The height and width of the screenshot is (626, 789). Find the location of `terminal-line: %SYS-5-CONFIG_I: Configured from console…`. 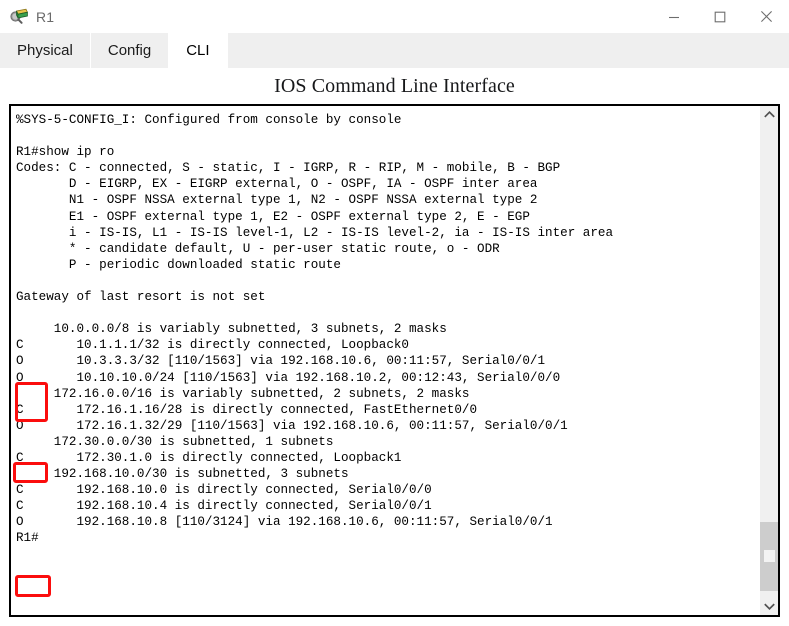

terminal-line: %SYS-5-CONFIG_I: Configured from console… is located at coordinates (209, 120).